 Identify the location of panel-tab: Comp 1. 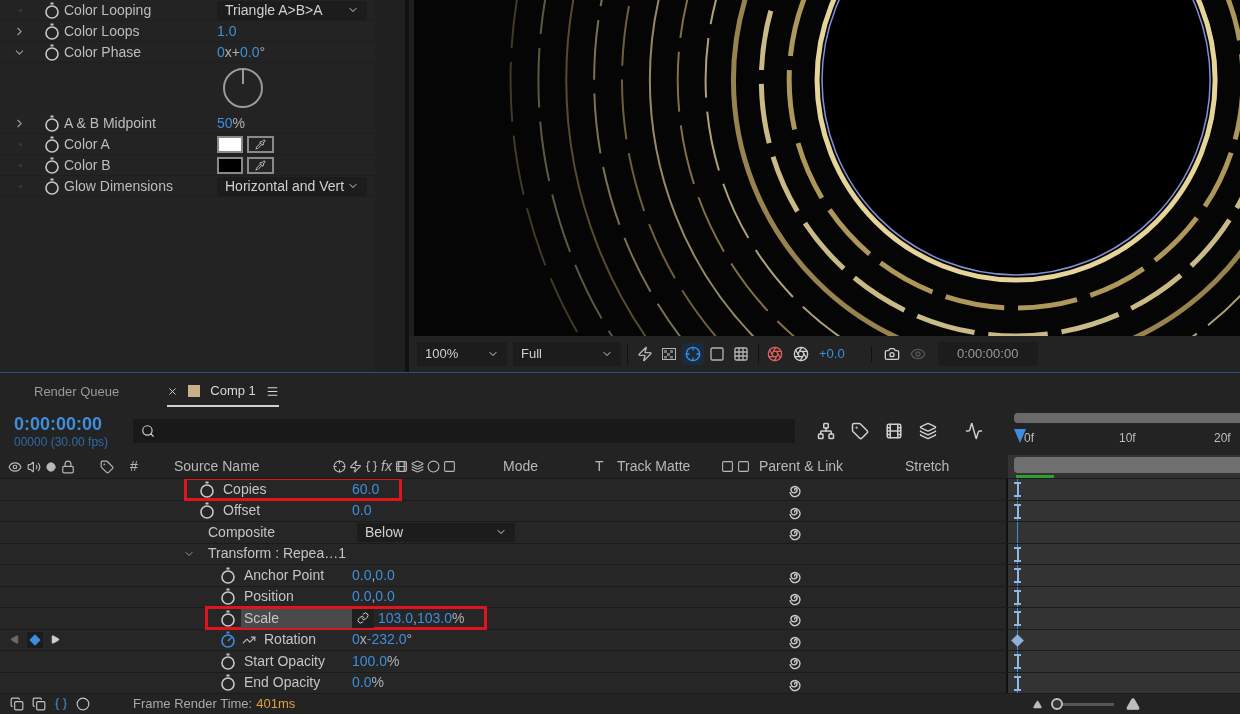
(223, 392).